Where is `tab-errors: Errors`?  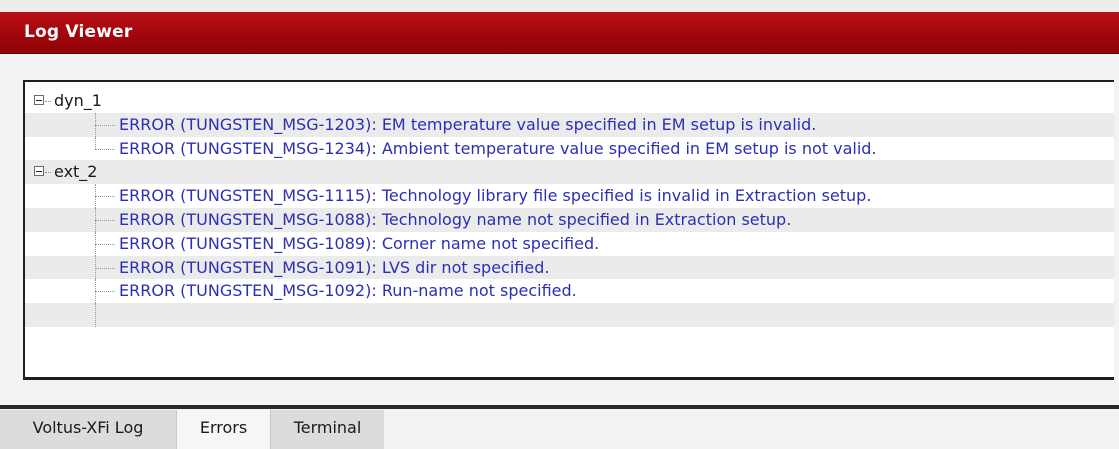 tab-errors: Errors is located at coordinates (223, 429).